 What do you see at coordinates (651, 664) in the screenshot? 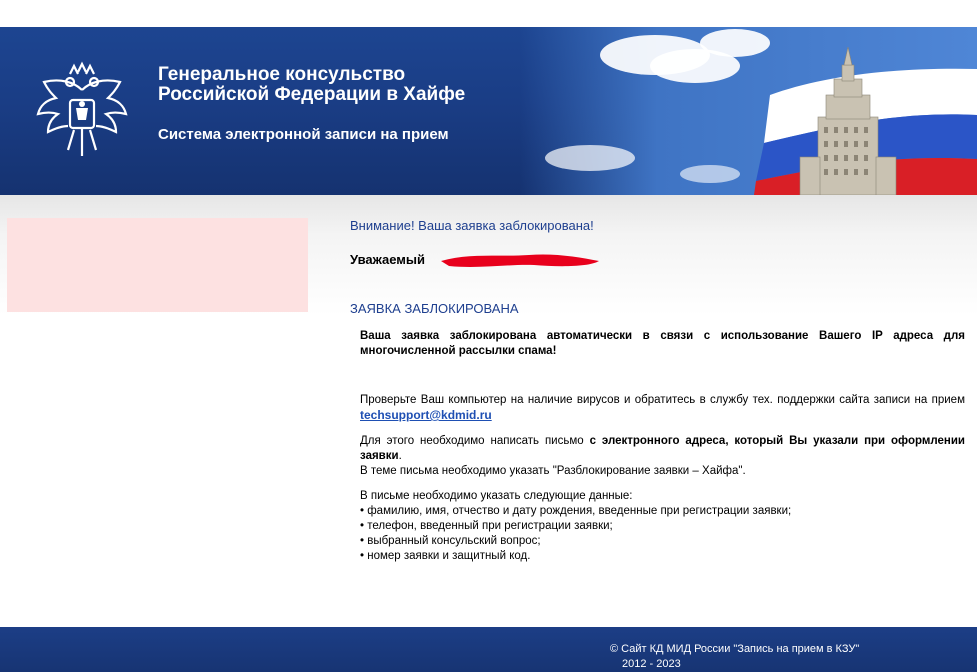
I see `footer-years: 2012 - 2023` at bounding box center [651, 664].